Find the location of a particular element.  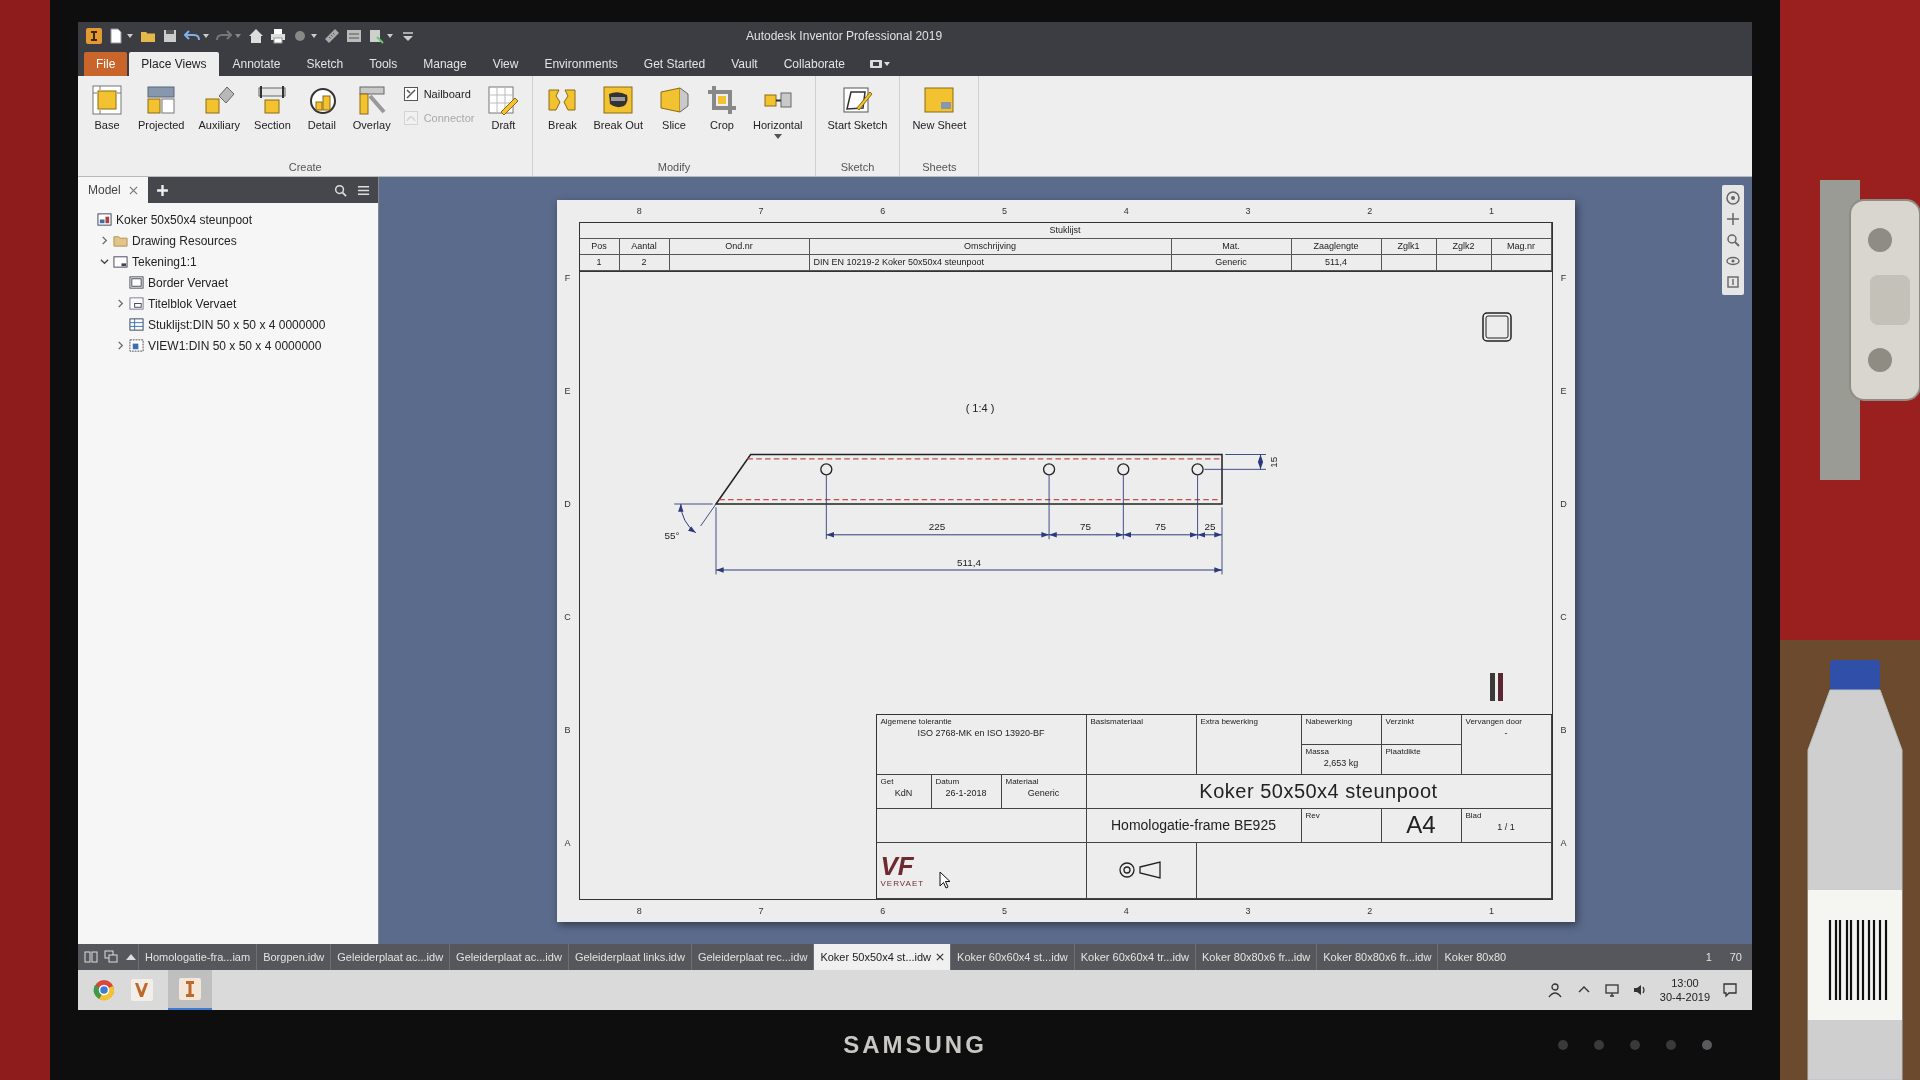

ribbon-tab: Vault is located at coordinates (744, 64).